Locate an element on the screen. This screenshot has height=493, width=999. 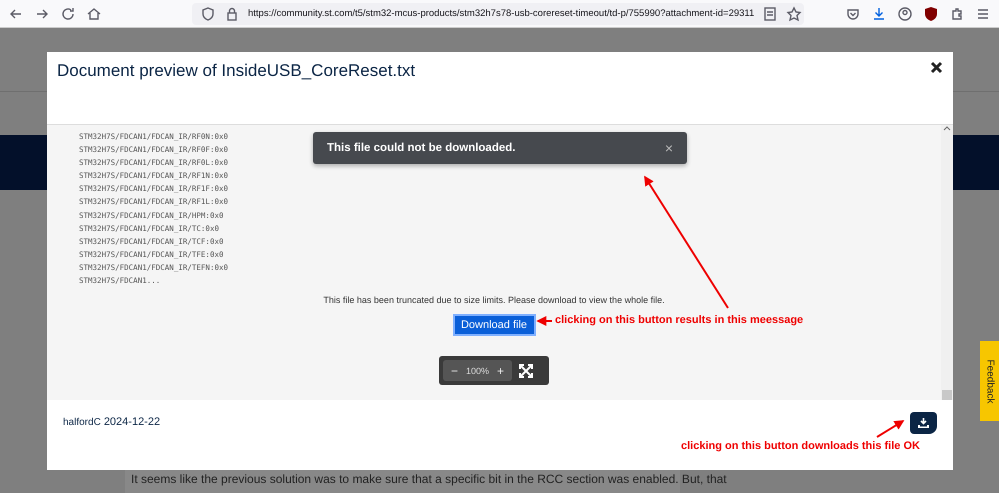
download-button is located at coordinates (923, 423).